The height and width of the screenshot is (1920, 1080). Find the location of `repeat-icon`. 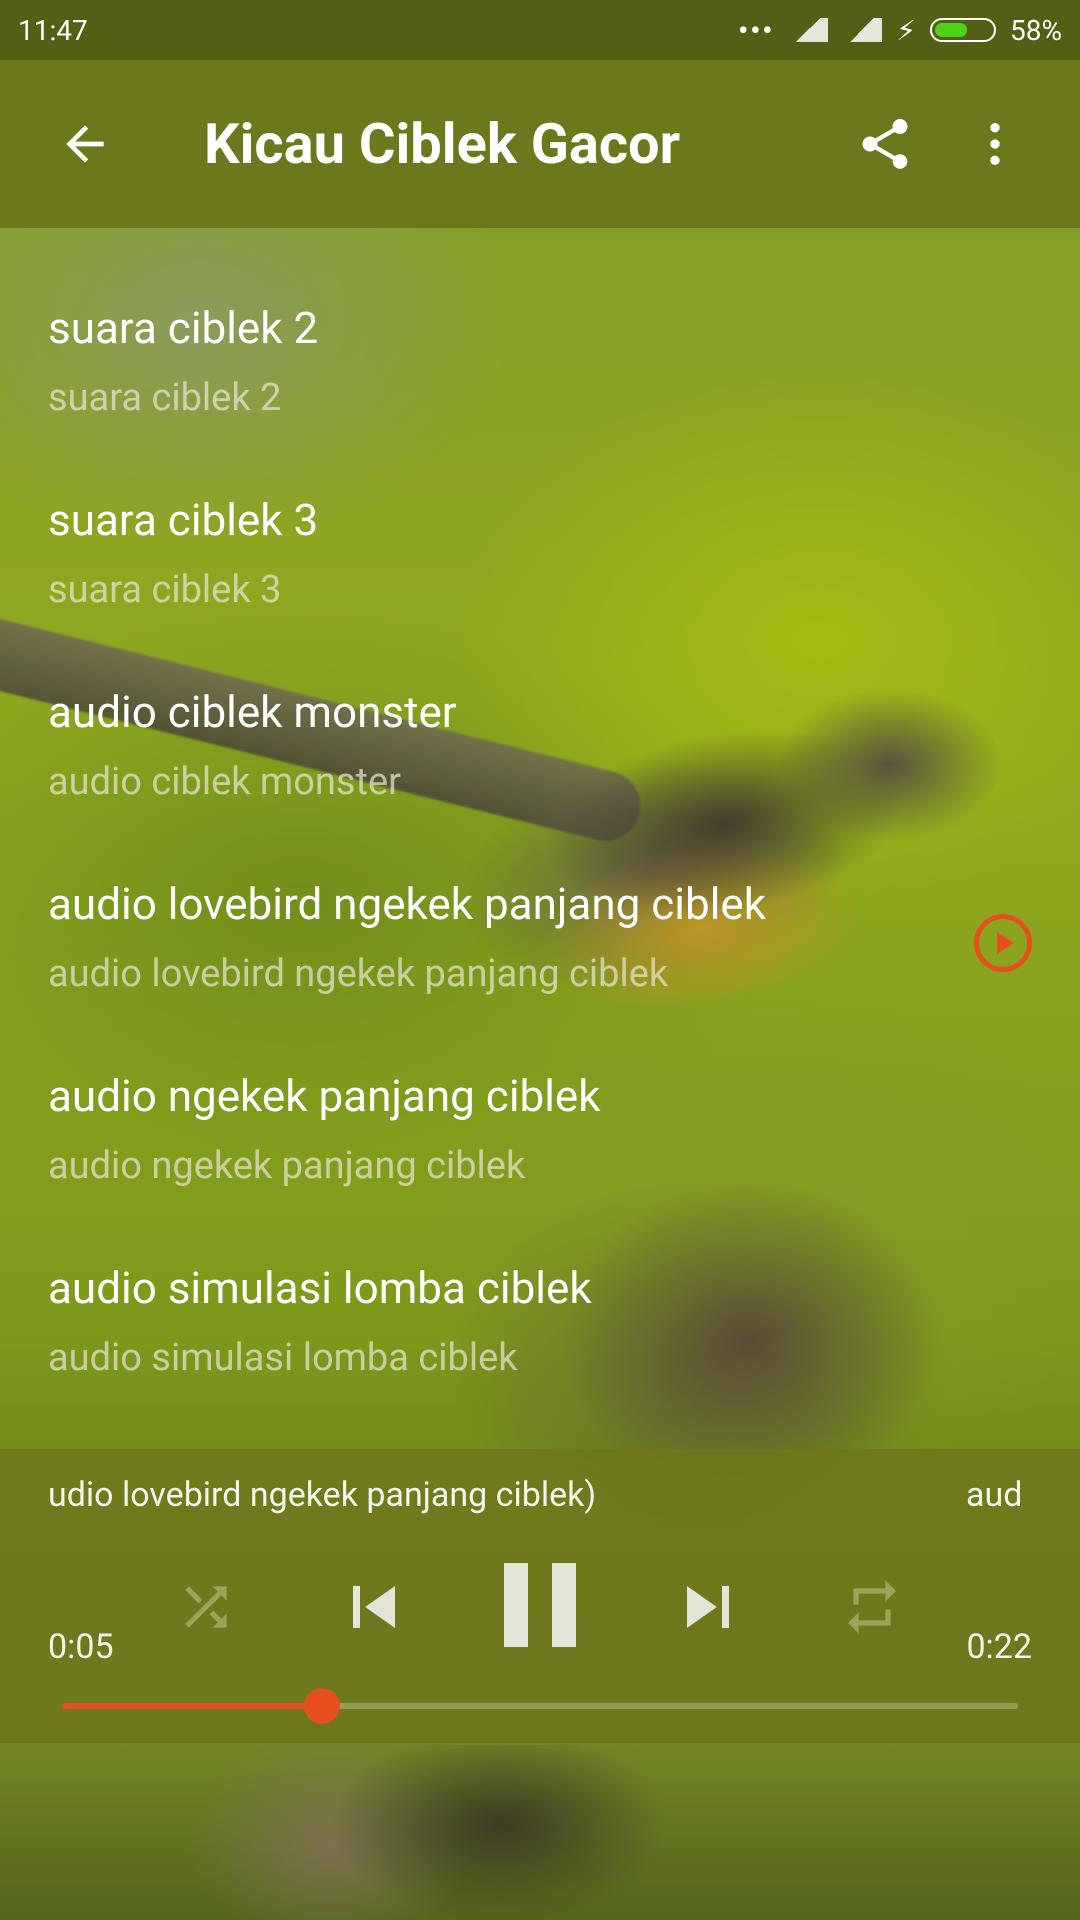

repeat-icon is located at coordinates (872, 1607).